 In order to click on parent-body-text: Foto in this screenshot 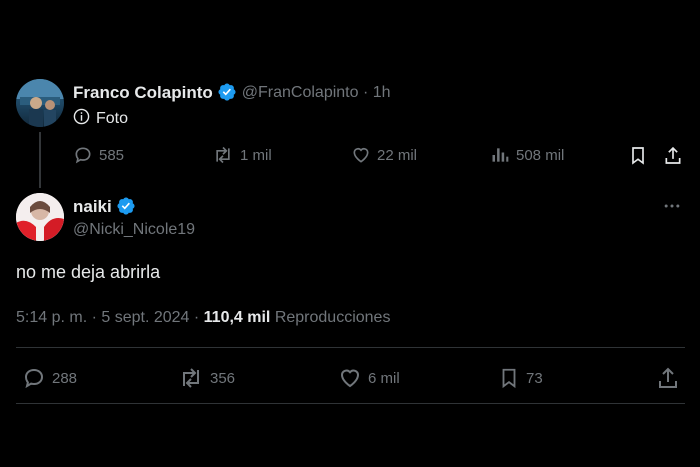, I will do `click(112, 118)`.